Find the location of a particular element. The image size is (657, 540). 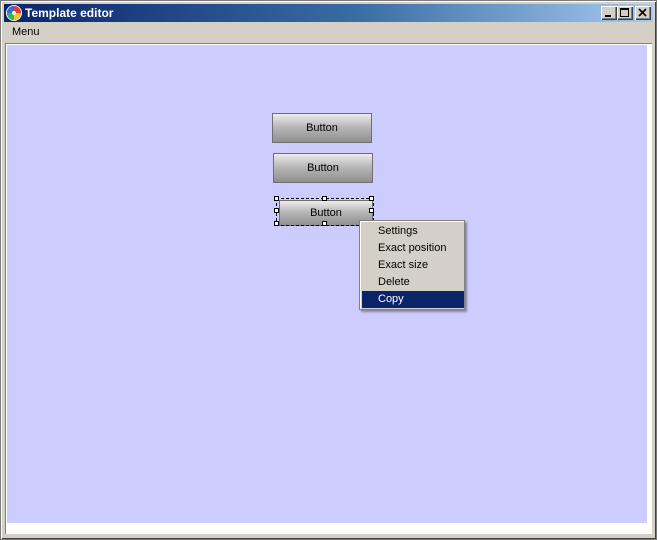

close-button is located at coordinates (643, 13).